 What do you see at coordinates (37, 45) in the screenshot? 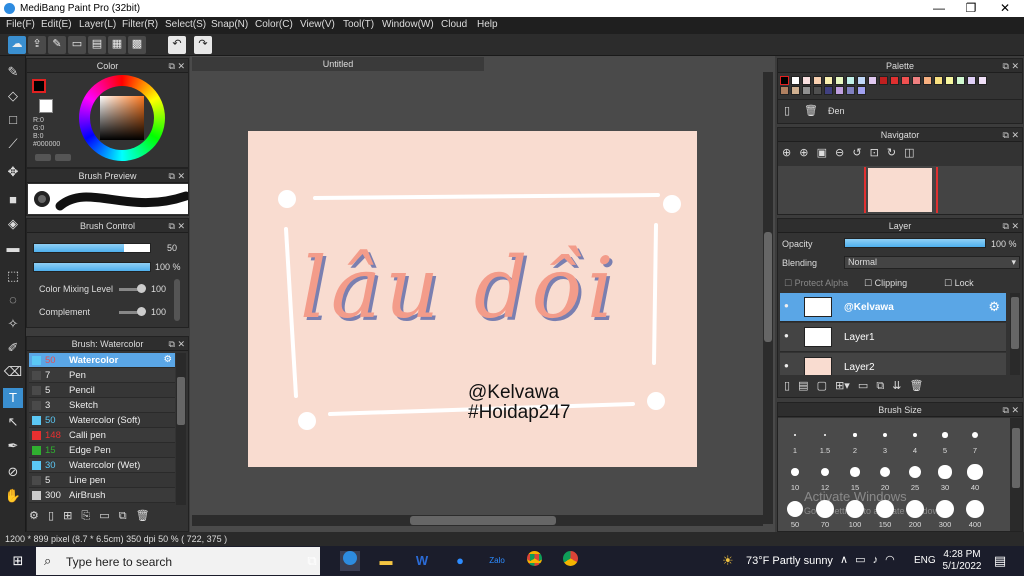
I see `share-icon: ⇪` at bounding box center [37, 45].